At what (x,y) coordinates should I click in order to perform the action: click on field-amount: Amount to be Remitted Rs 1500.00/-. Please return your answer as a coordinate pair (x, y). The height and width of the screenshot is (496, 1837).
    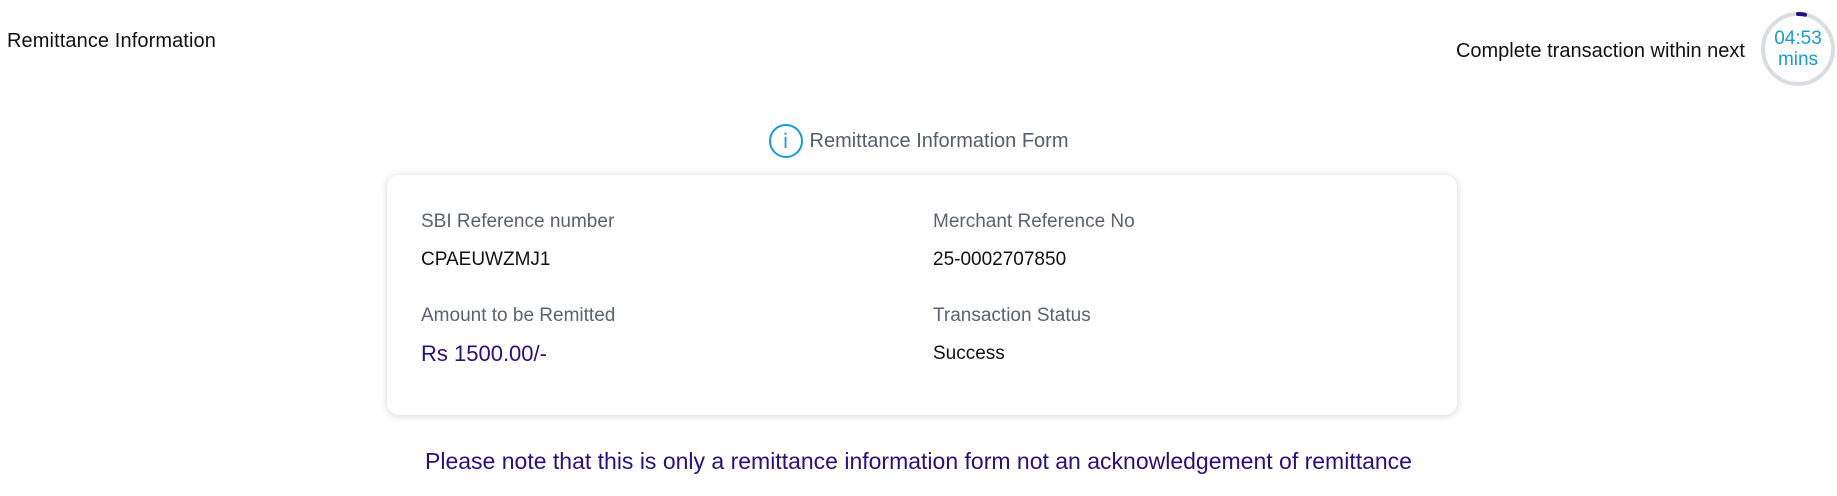
    Looking at the image, I should click on (518, 336).